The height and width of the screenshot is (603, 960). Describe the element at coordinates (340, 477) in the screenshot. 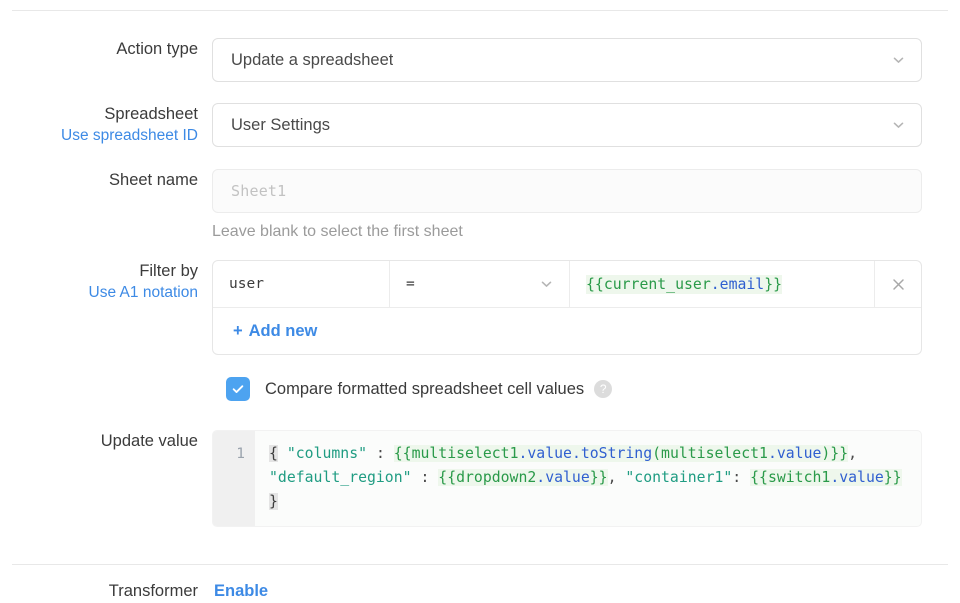

I see `code-token: "default_region"` at that location.